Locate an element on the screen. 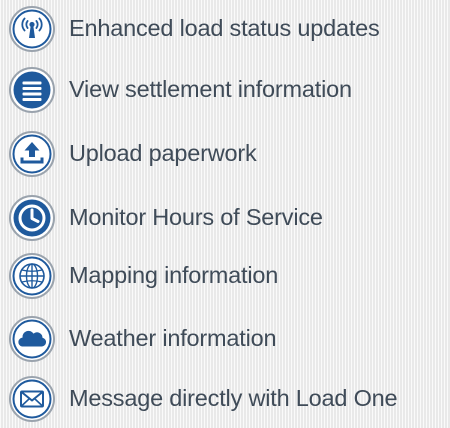  feature-item-upload-paperwork: Upload paperwork is located at coordinates (132, 154).